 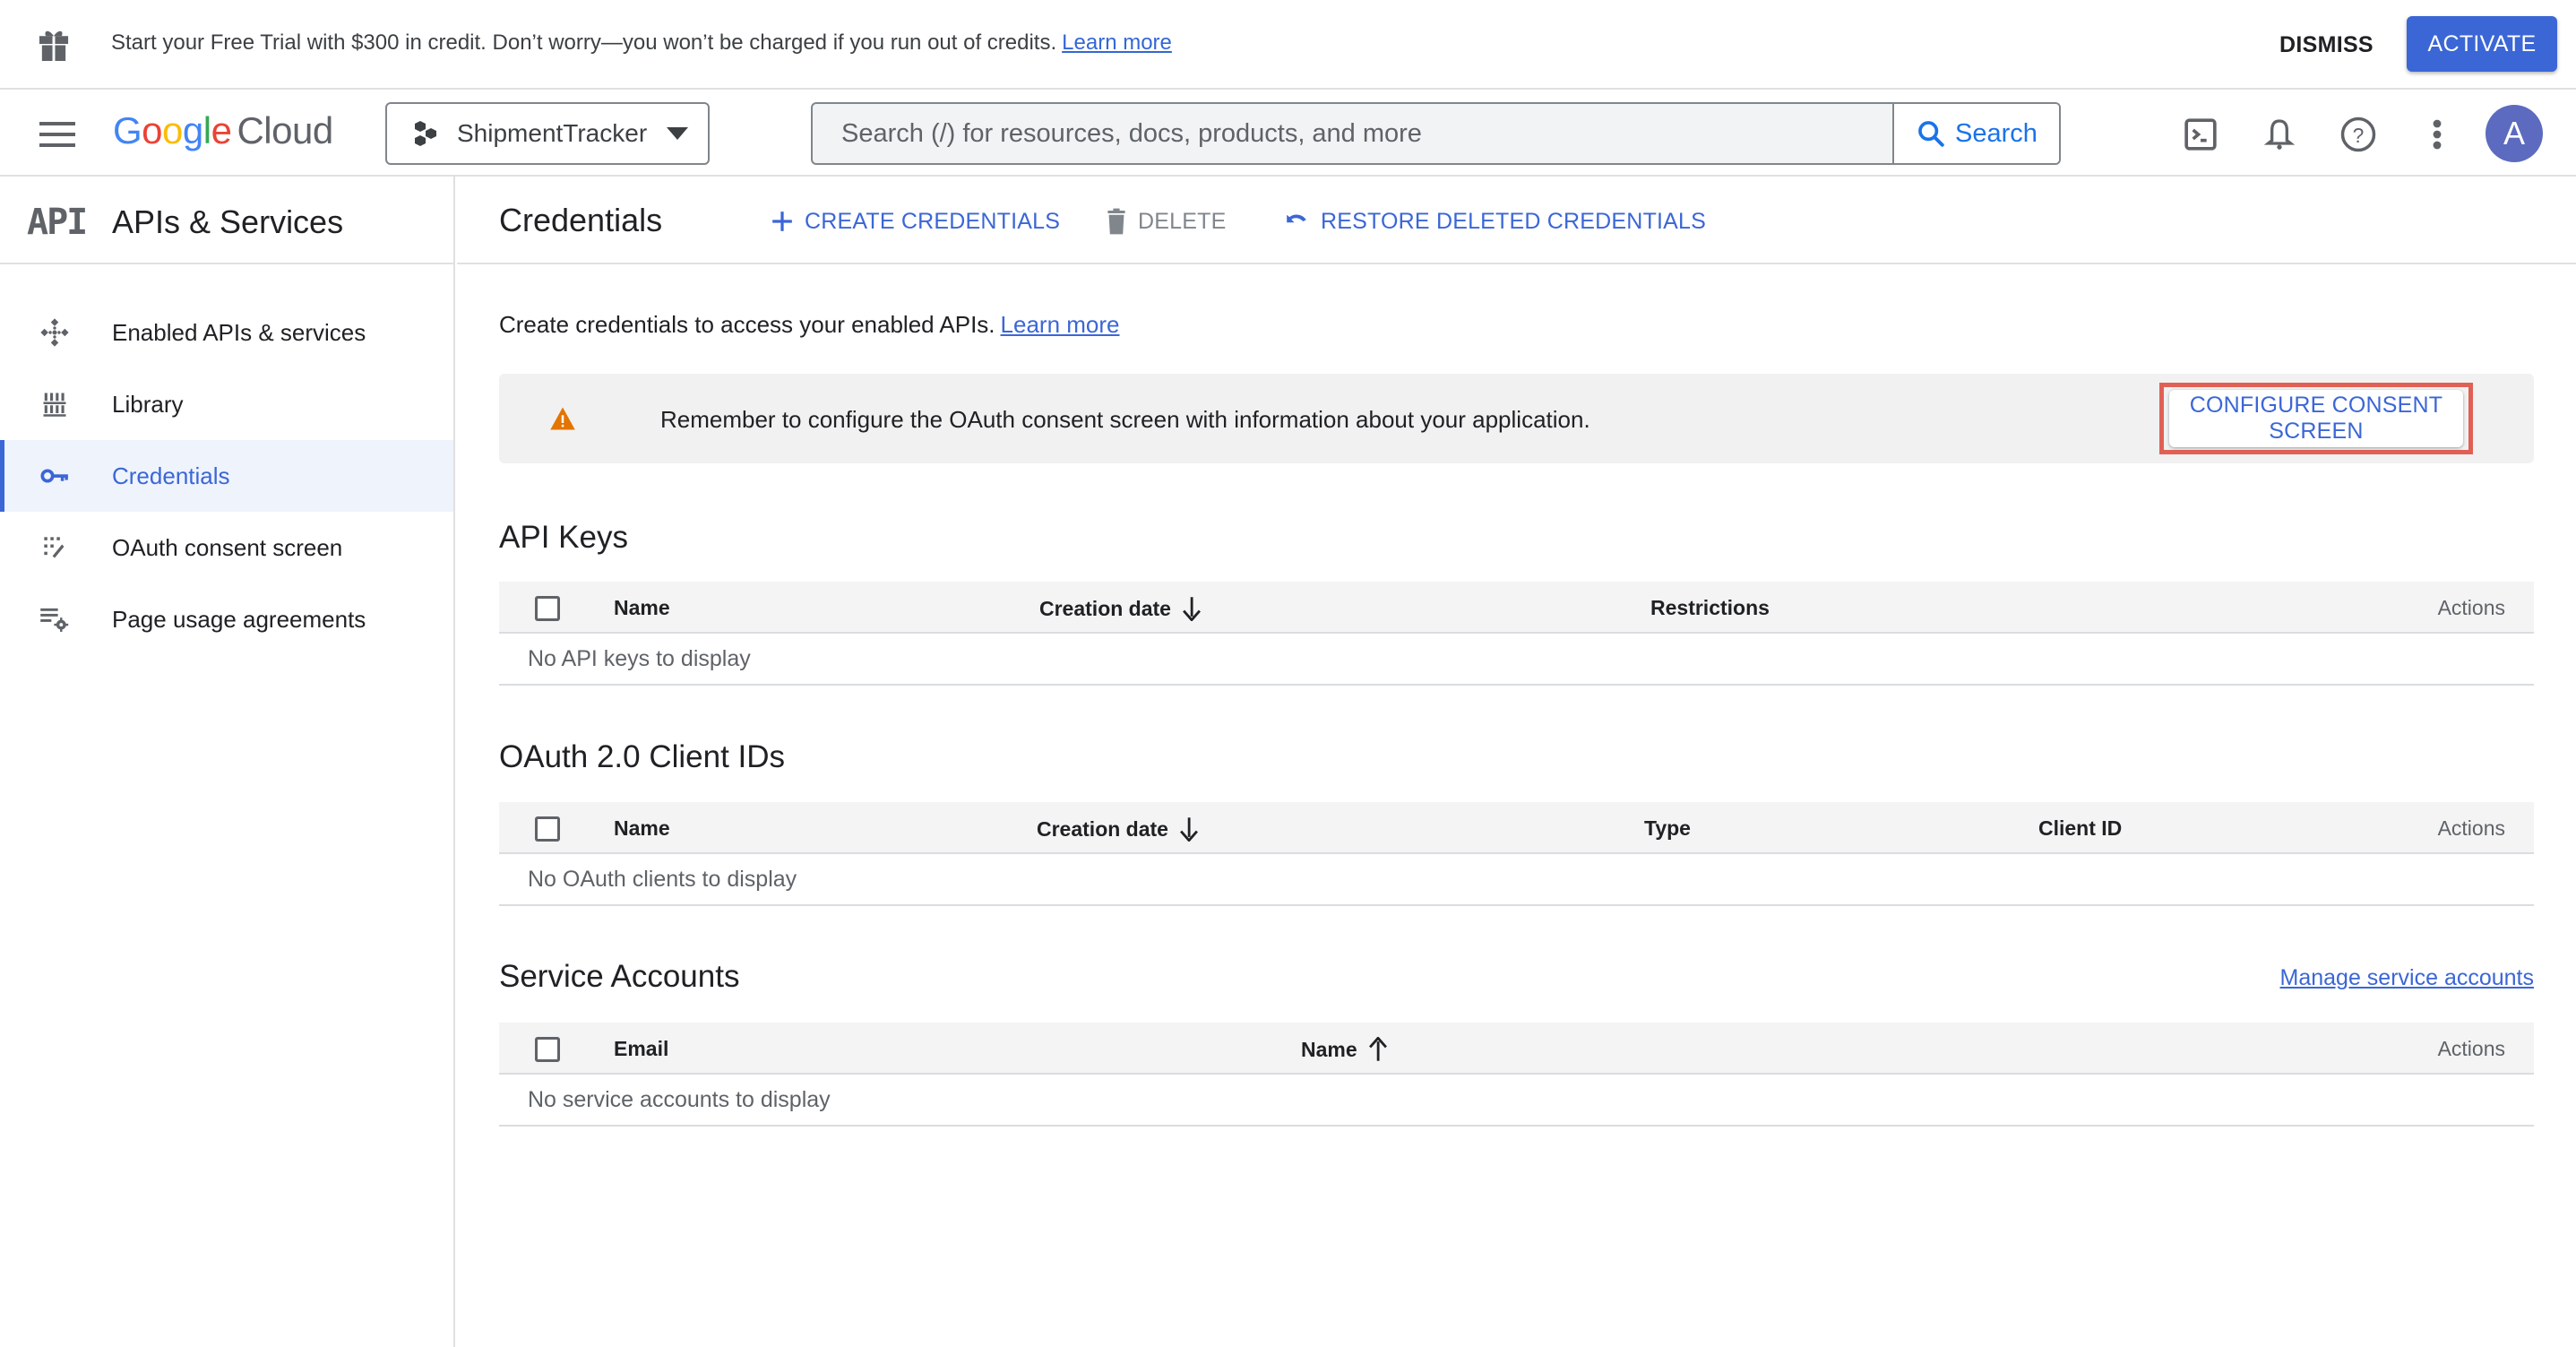 I want to click on restore-deleted-credentials-button: RESTORE DELETED CREDENTIALS, so click(x=1494, y=221).